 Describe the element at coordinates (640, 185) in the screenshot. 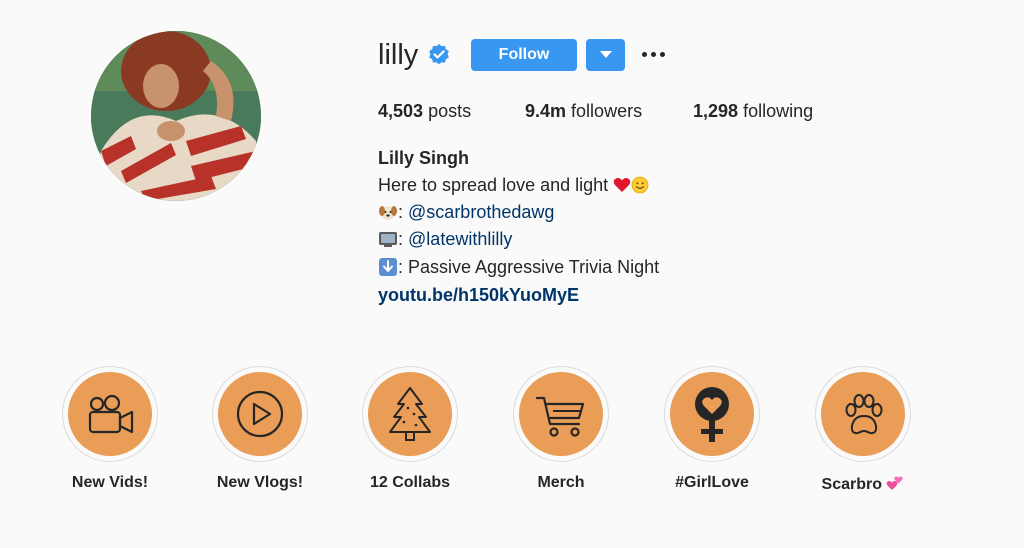

I see `smiling-face-icon` at that location.